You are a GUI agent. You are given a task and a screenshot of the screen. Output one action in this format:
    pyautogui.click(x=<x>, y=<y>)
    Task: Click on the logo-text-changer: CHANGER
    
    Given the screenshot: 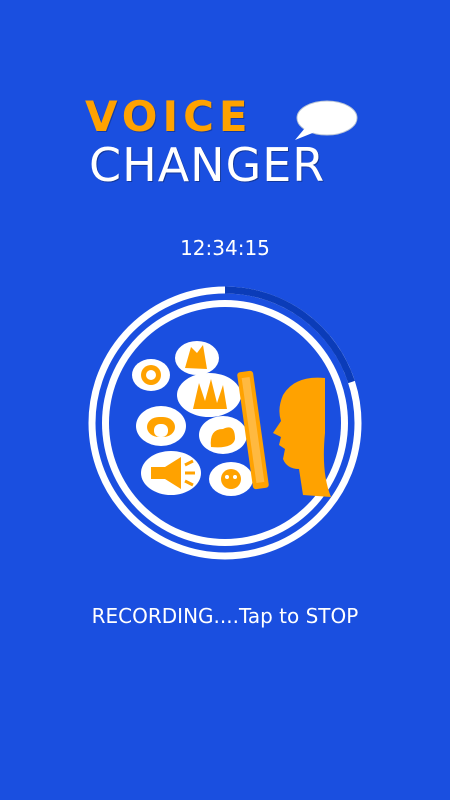 What is the action you would take?
    pyautogui.click(x=207, y=165)
    